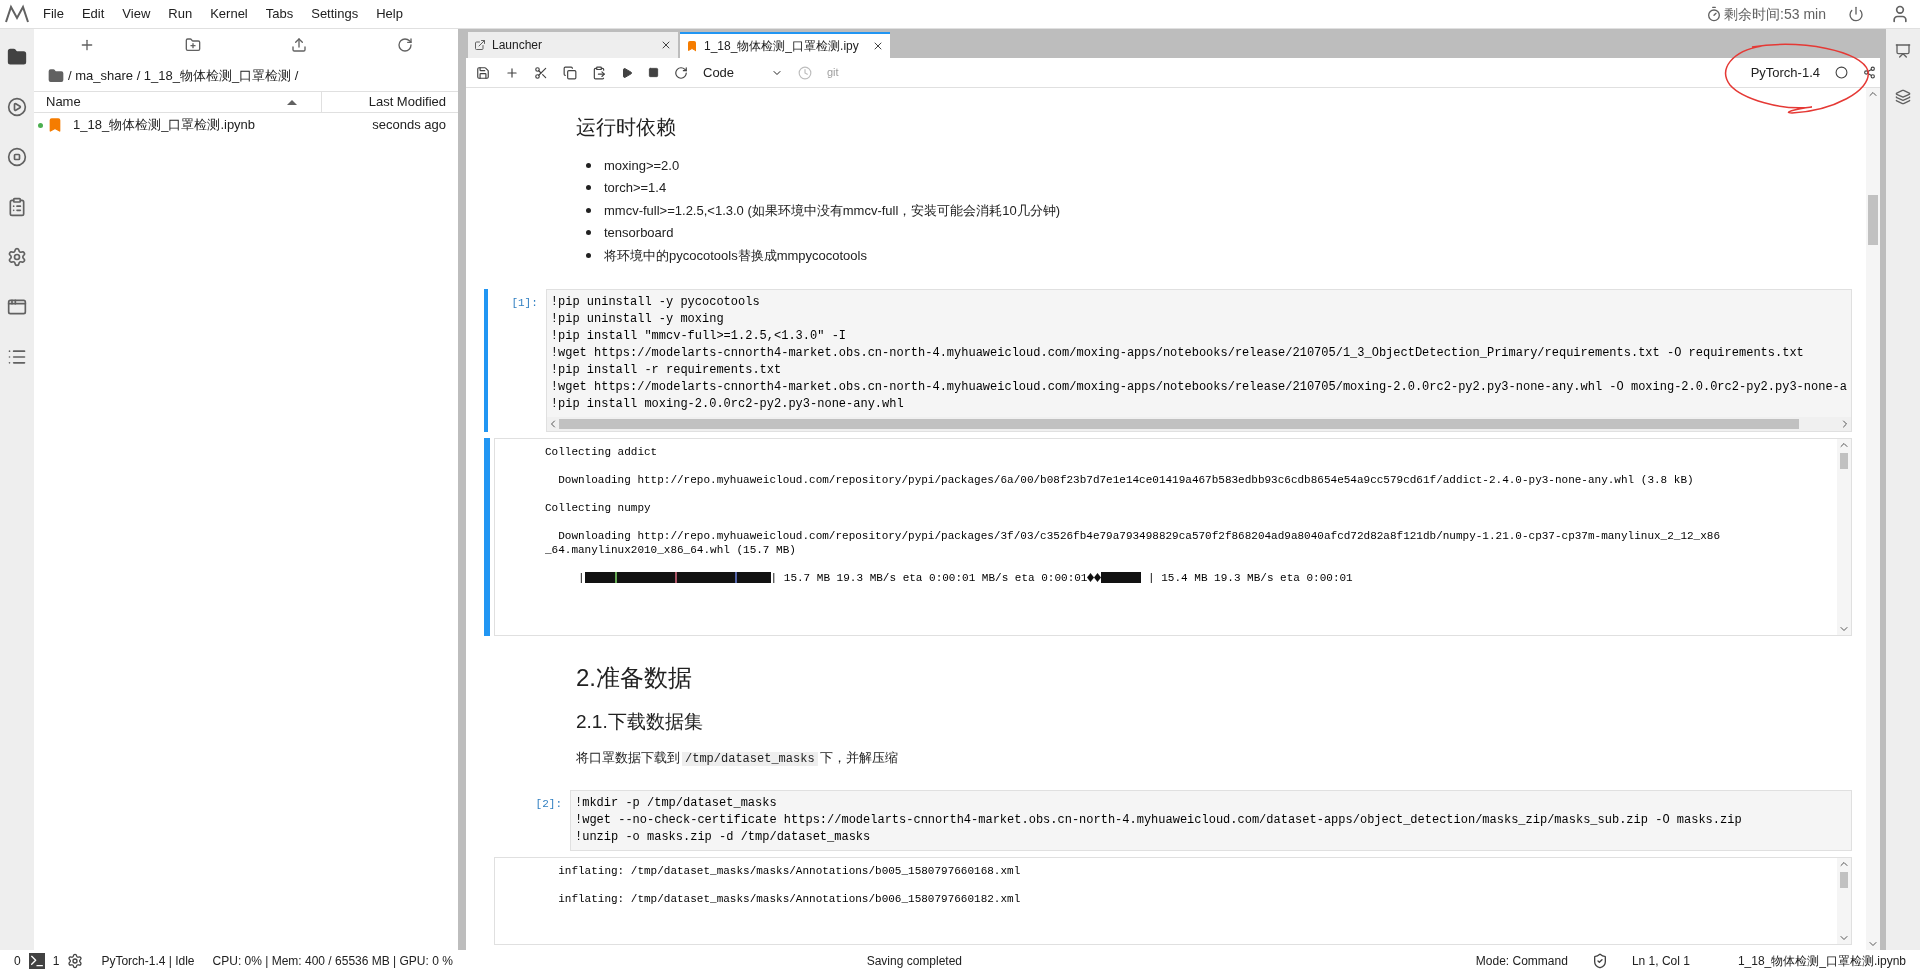 The image size is (1920, 972). I want to click on running-icon, so click(17, 107).